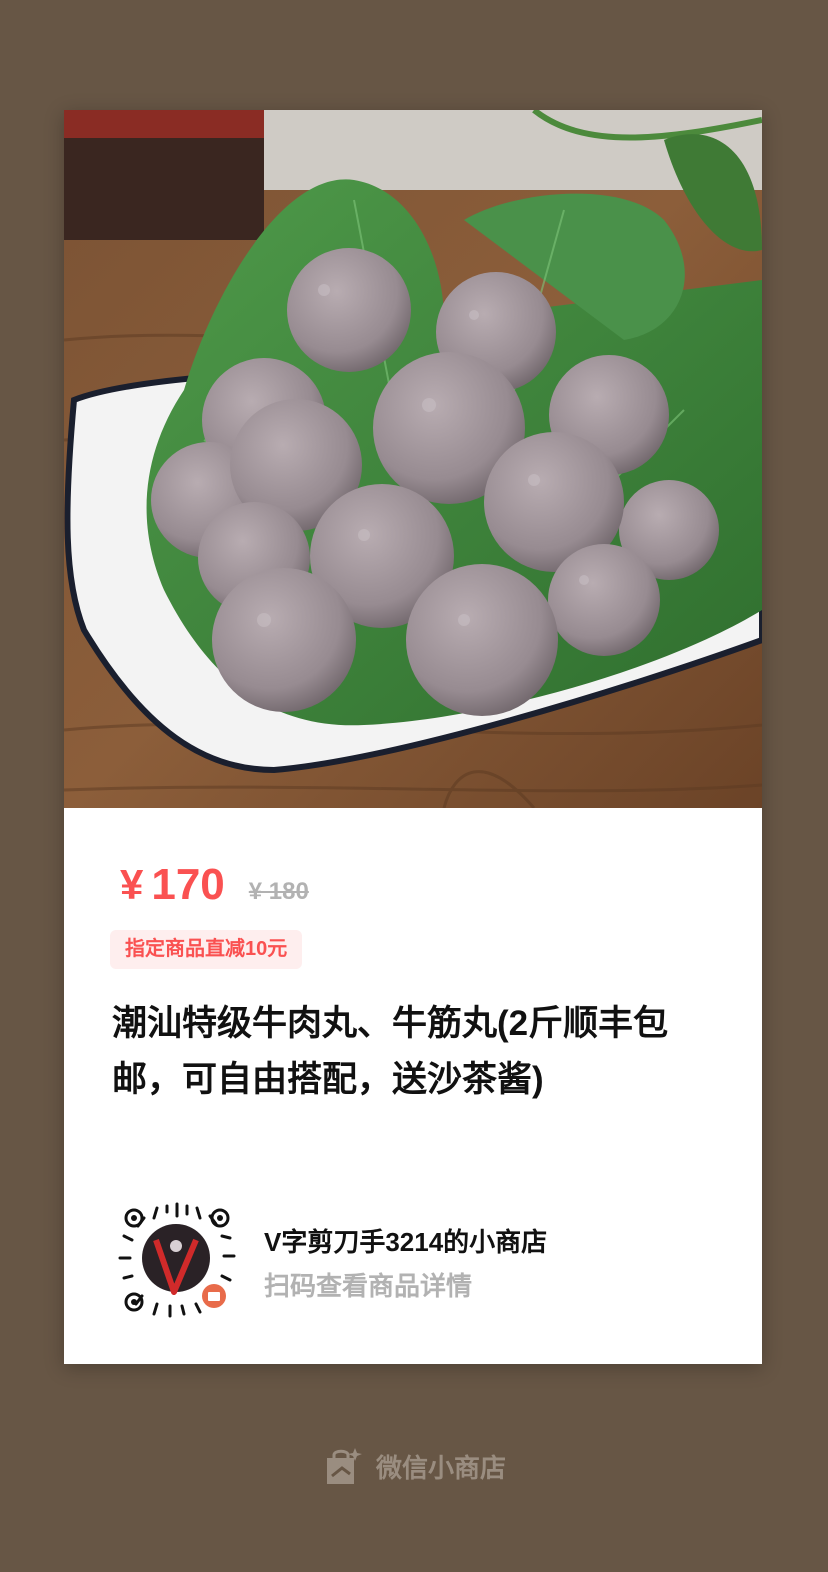 The image size is (828, 1572). What do you see at coordinates (188, 884) in the screenshot?
I see `price-value: 170` at bounding box center [188, 884].